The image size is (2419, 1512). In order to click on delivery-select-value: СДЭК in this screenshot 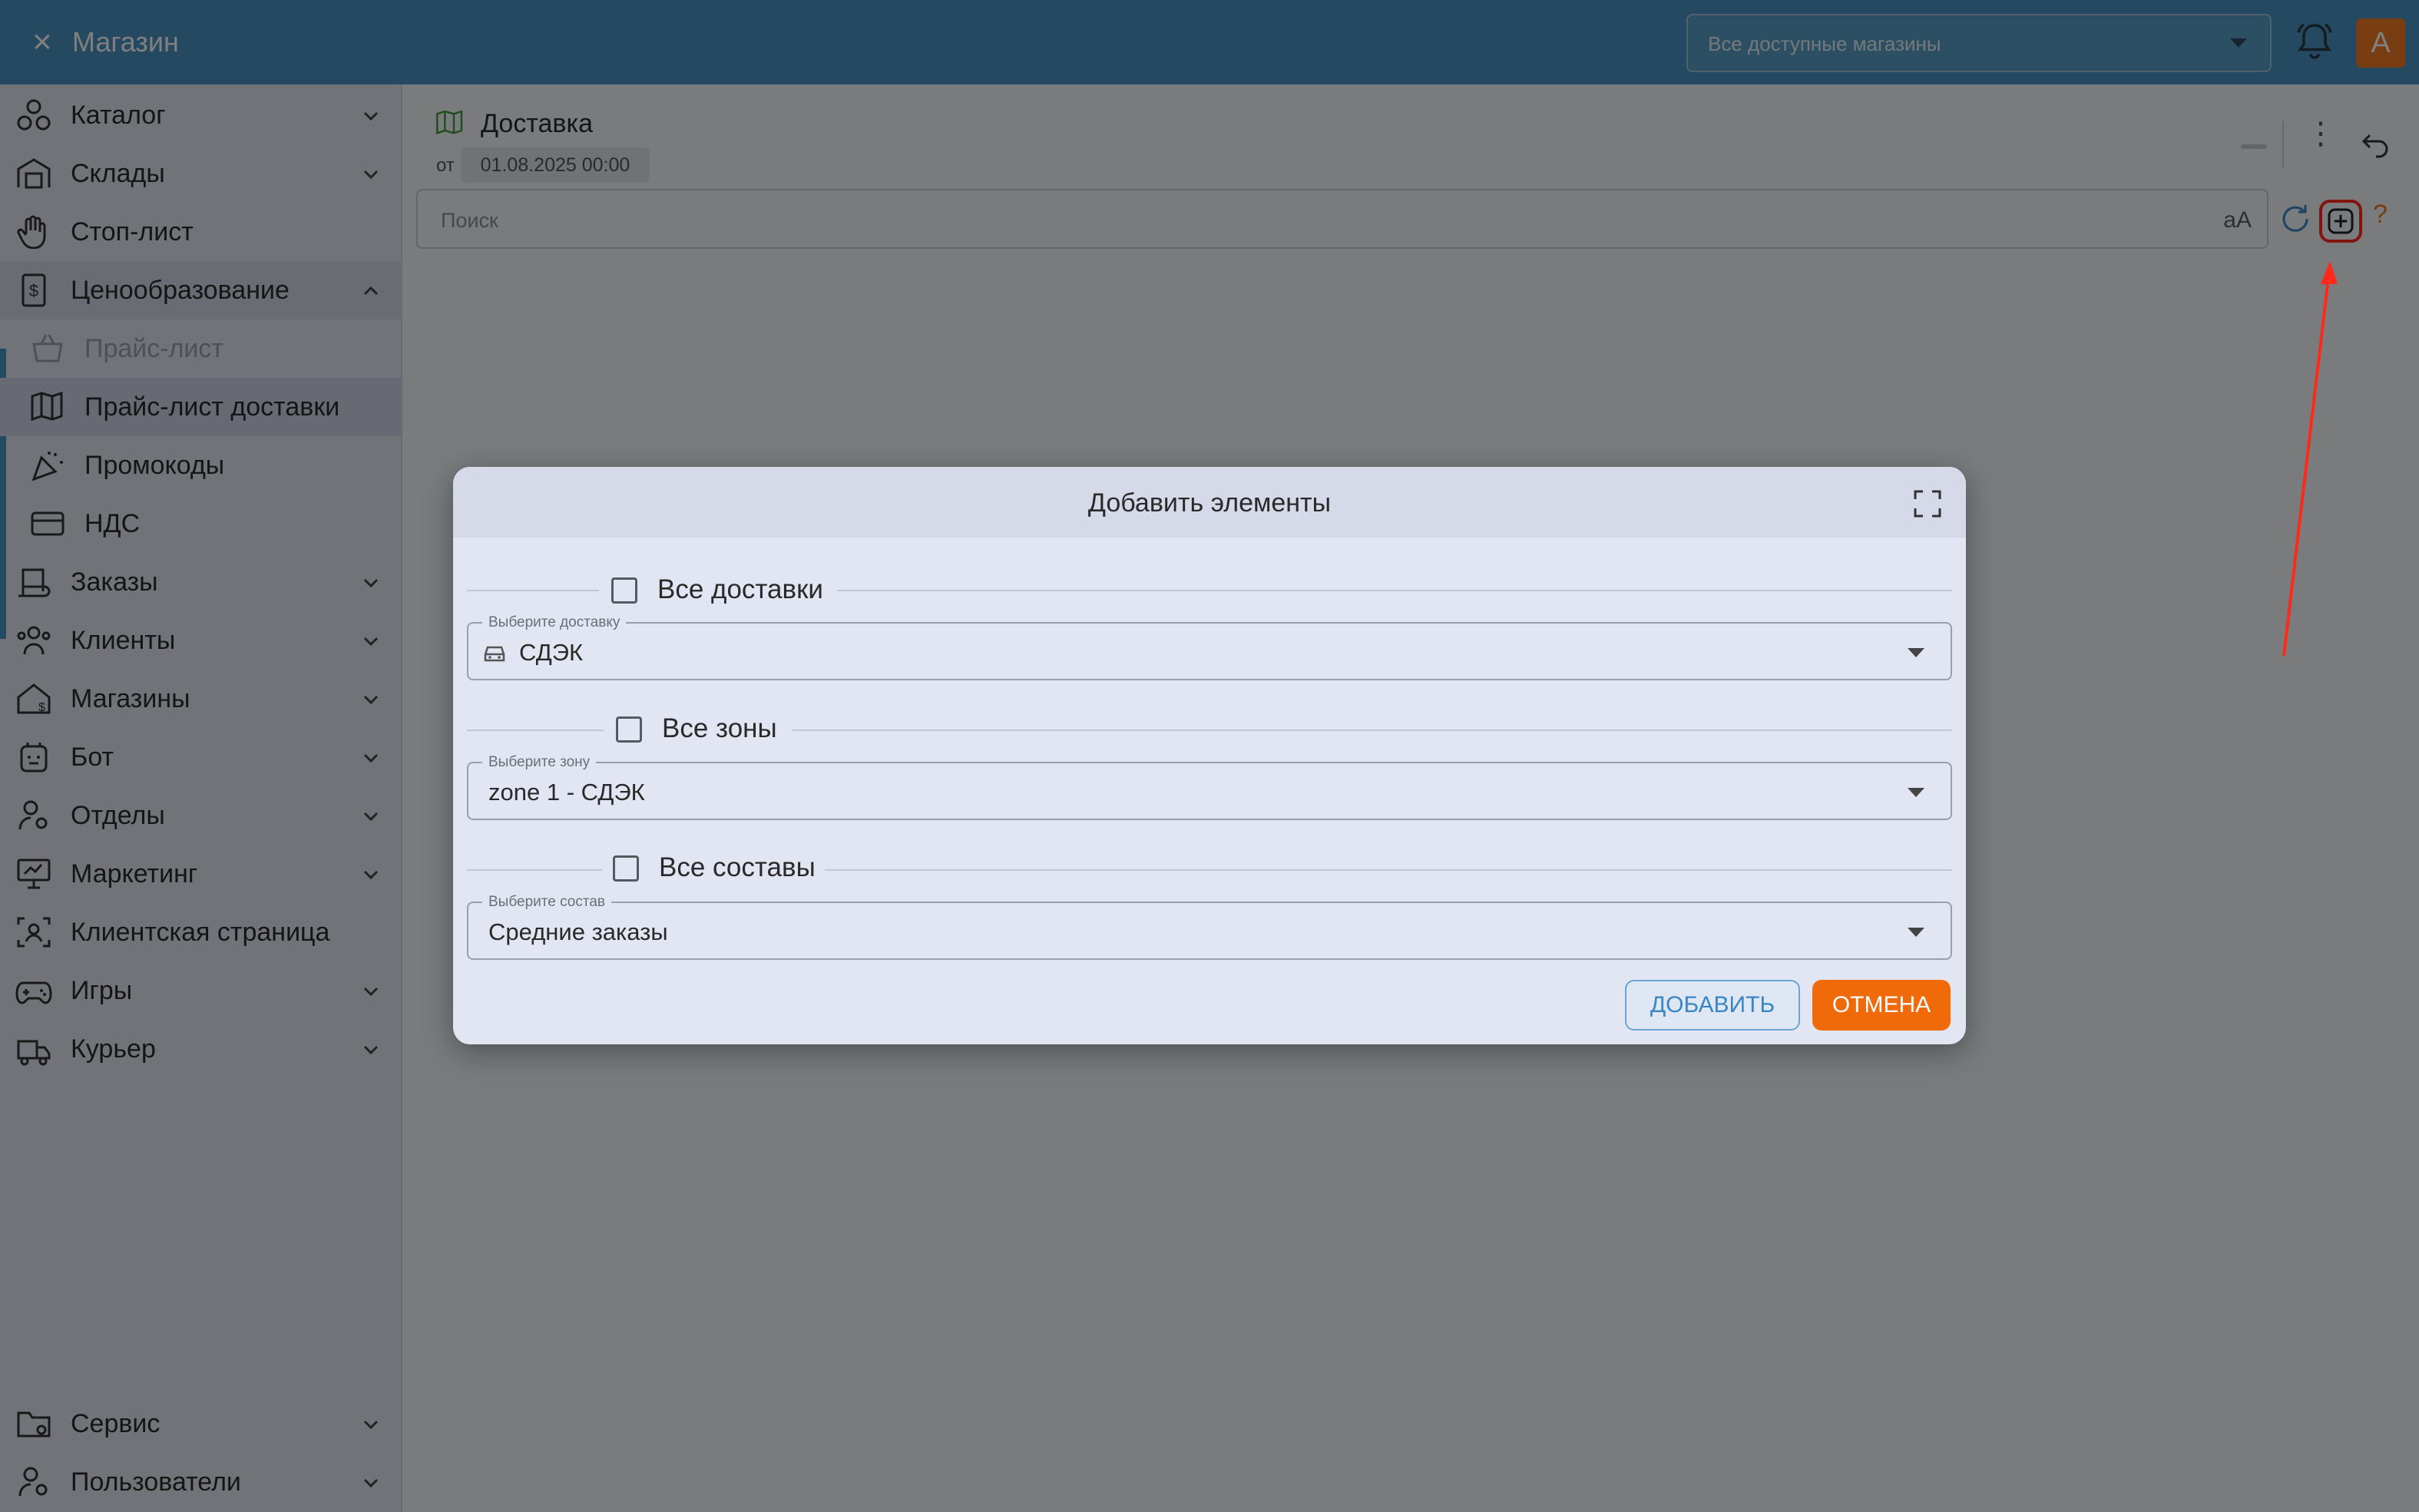, I will do `click(551, 653)`.